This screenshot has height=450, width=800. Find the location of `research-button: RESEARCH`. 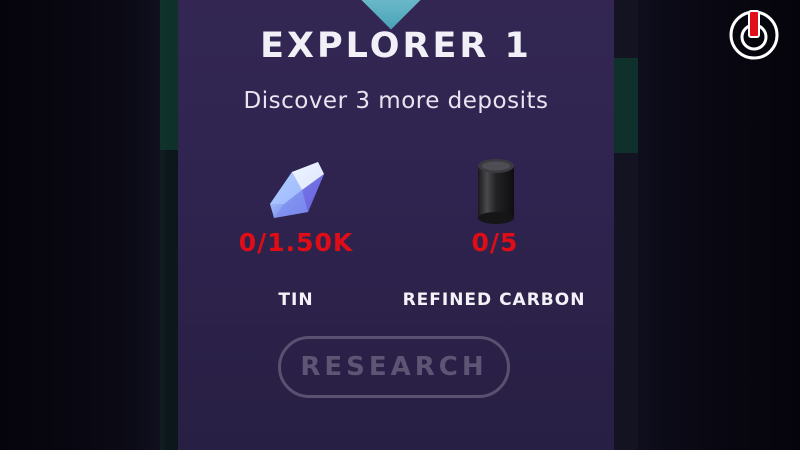

research-button: RESEARCH is located at coordinates (394, 367).